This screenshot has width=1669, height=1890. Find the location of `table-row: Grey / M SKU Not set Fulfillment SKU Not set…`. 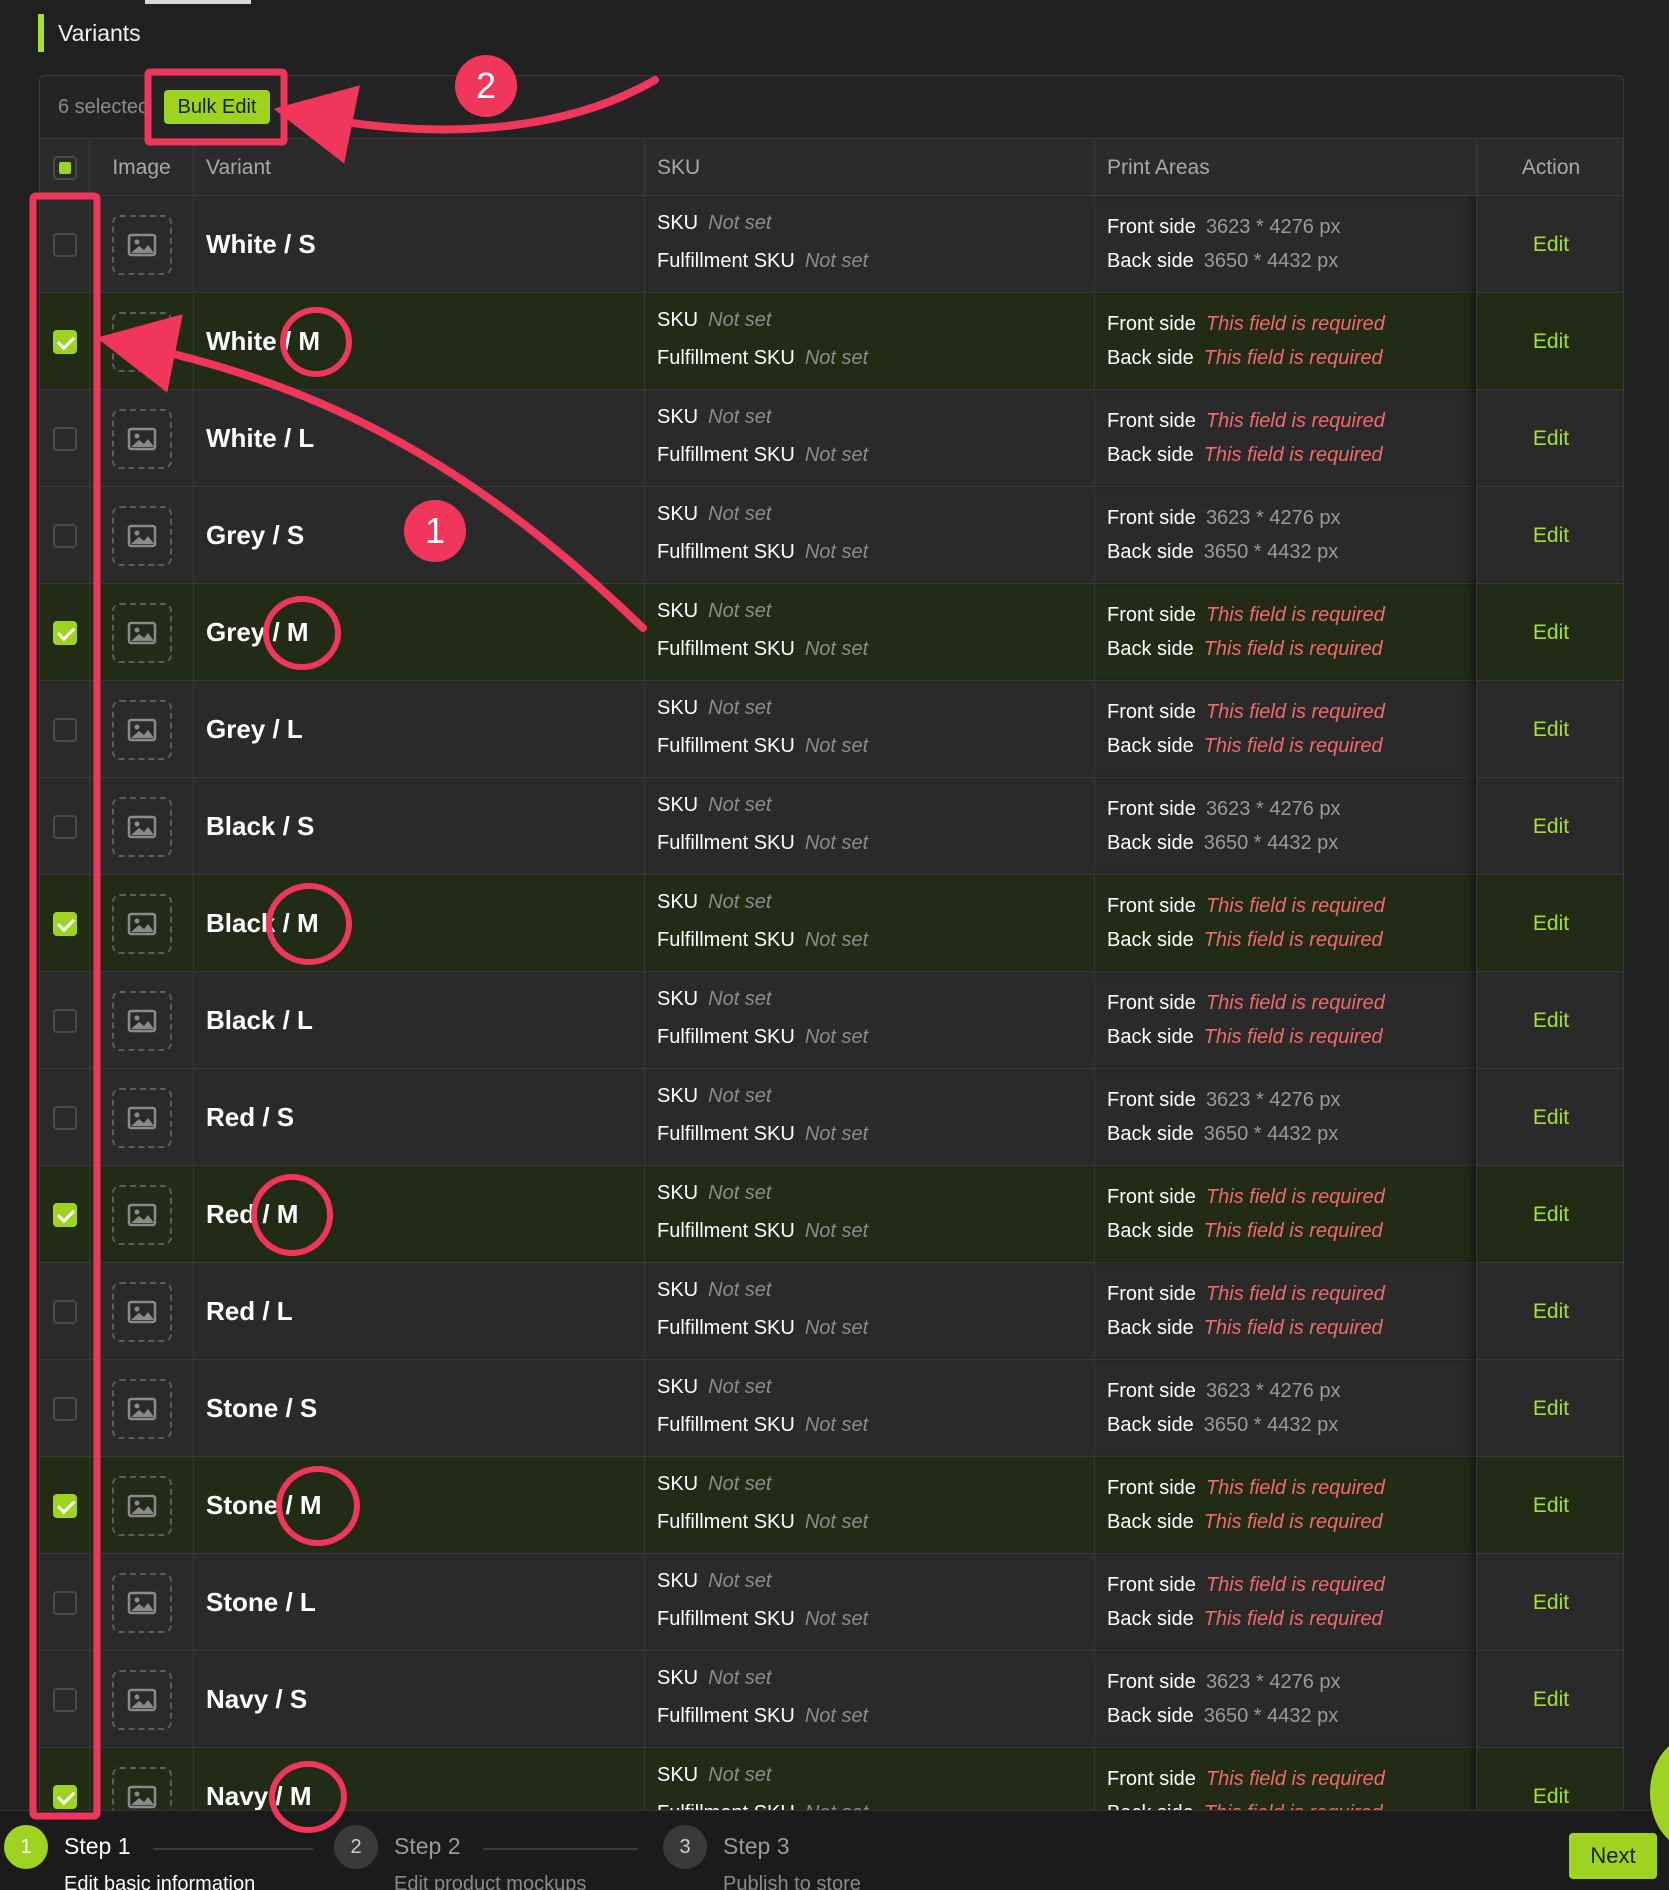

table-row: Grey / M SKU Not set Fulfillment SKU Not set… is located at coordinates (831, 632).